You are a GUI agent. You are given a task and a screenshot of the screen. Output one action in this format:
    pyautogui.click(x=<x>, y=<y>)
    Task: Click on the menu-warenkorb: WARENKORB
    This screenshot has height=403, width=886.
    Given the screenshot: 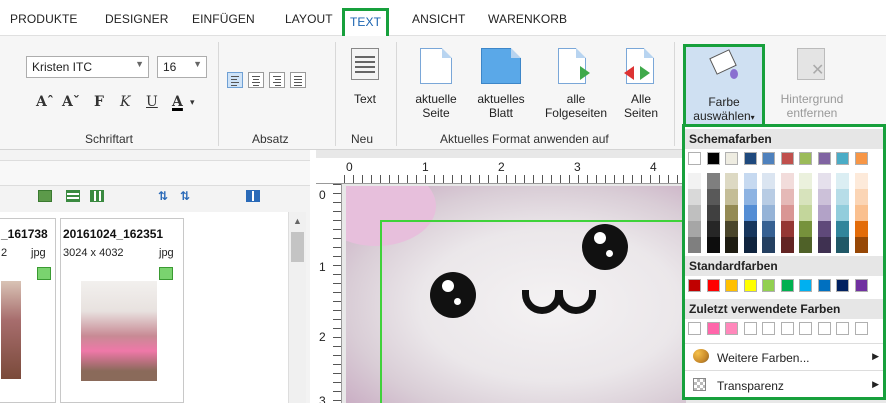 What is the action you would take?
    pyautogui.click(x=527, y=19)
    